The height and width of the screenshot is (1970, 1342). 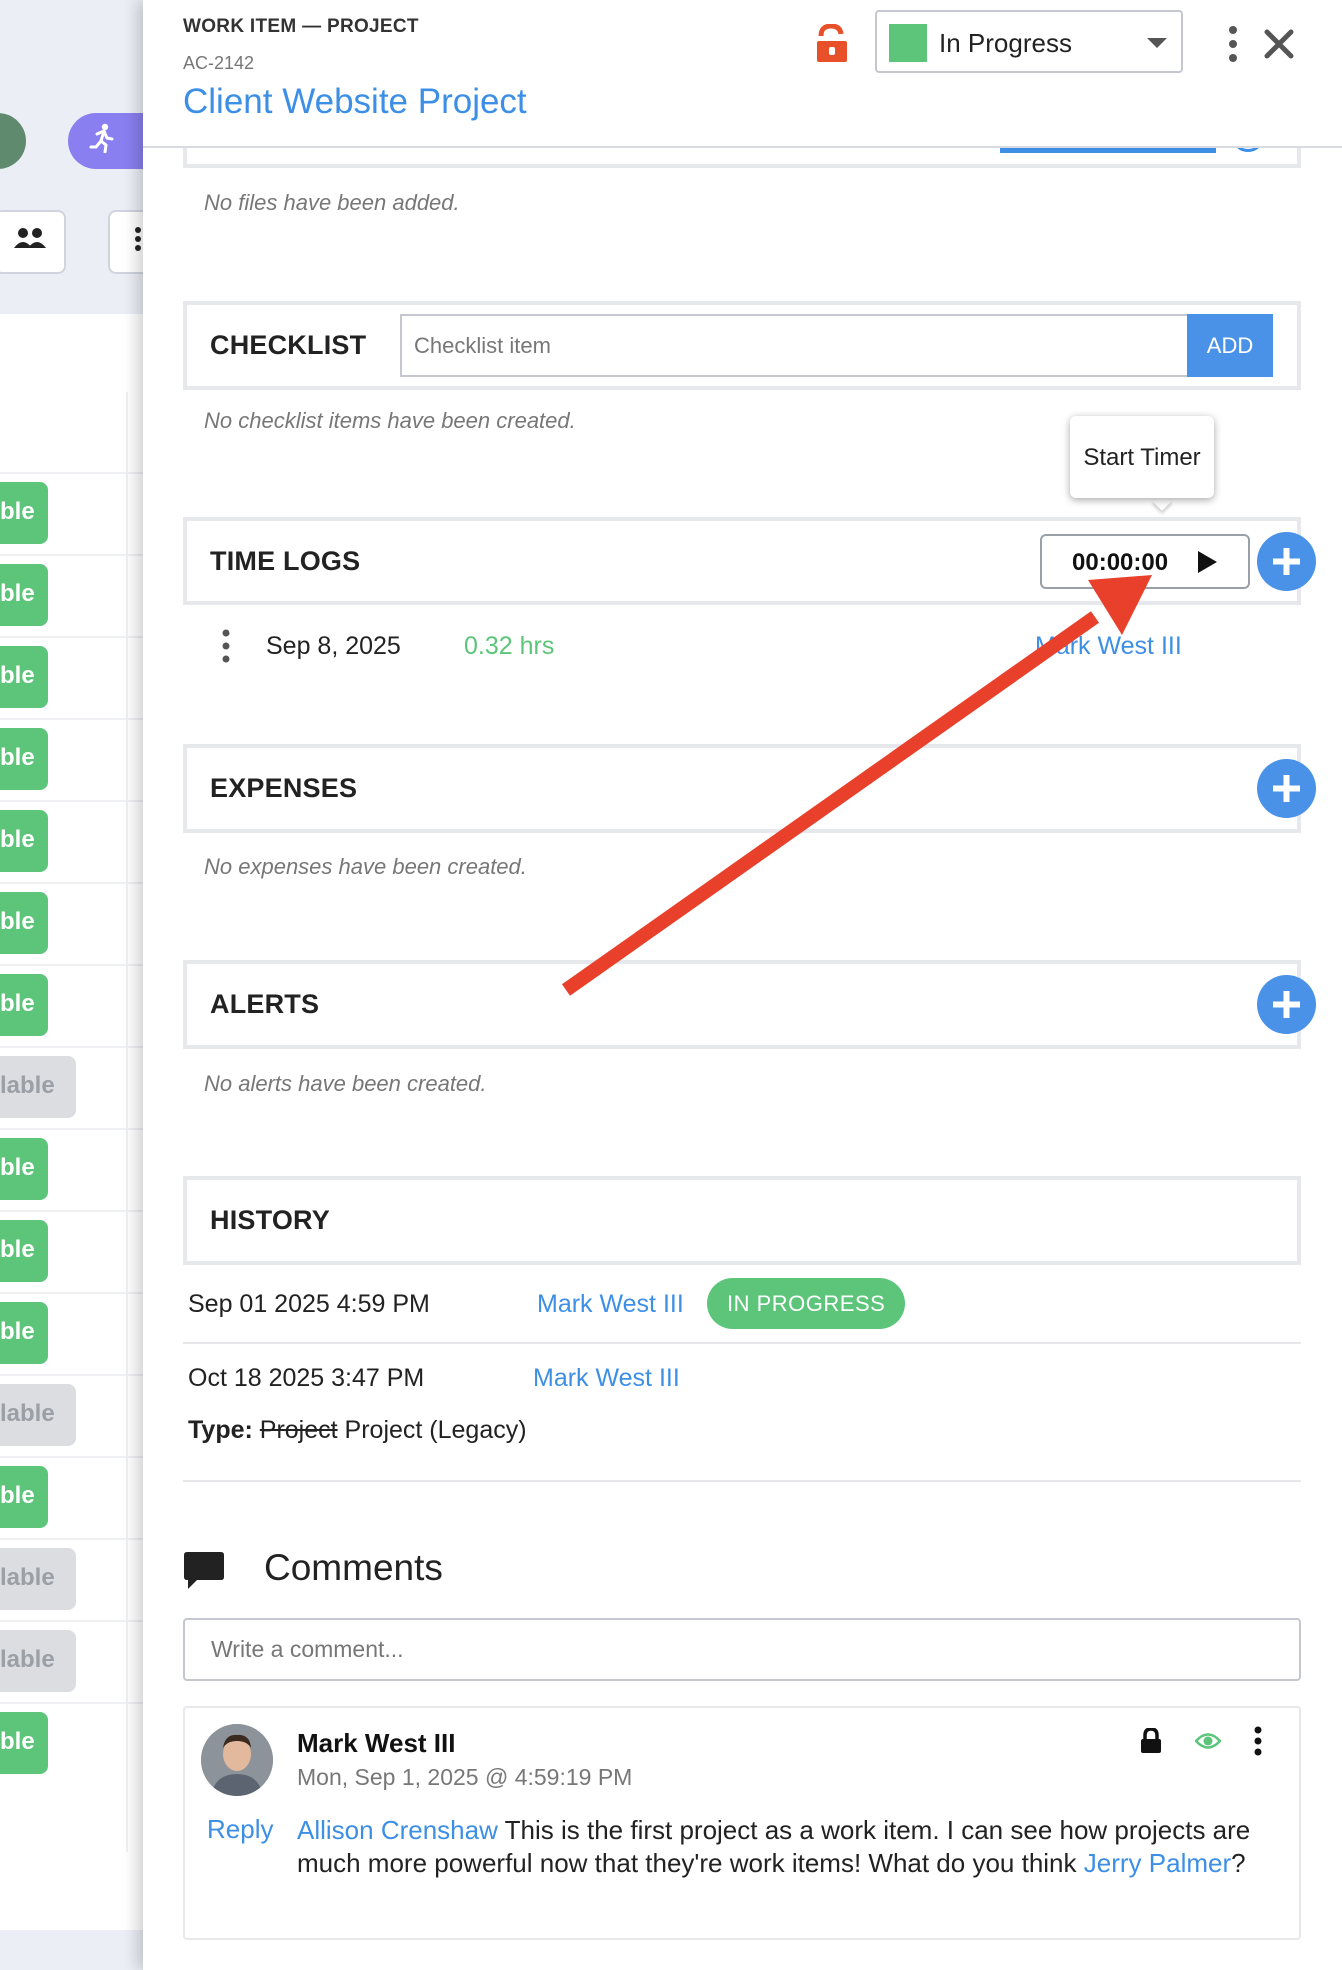 I want to click on time-logs-section: TIME LOGS 00:00:00, so click(x=749, y=561).